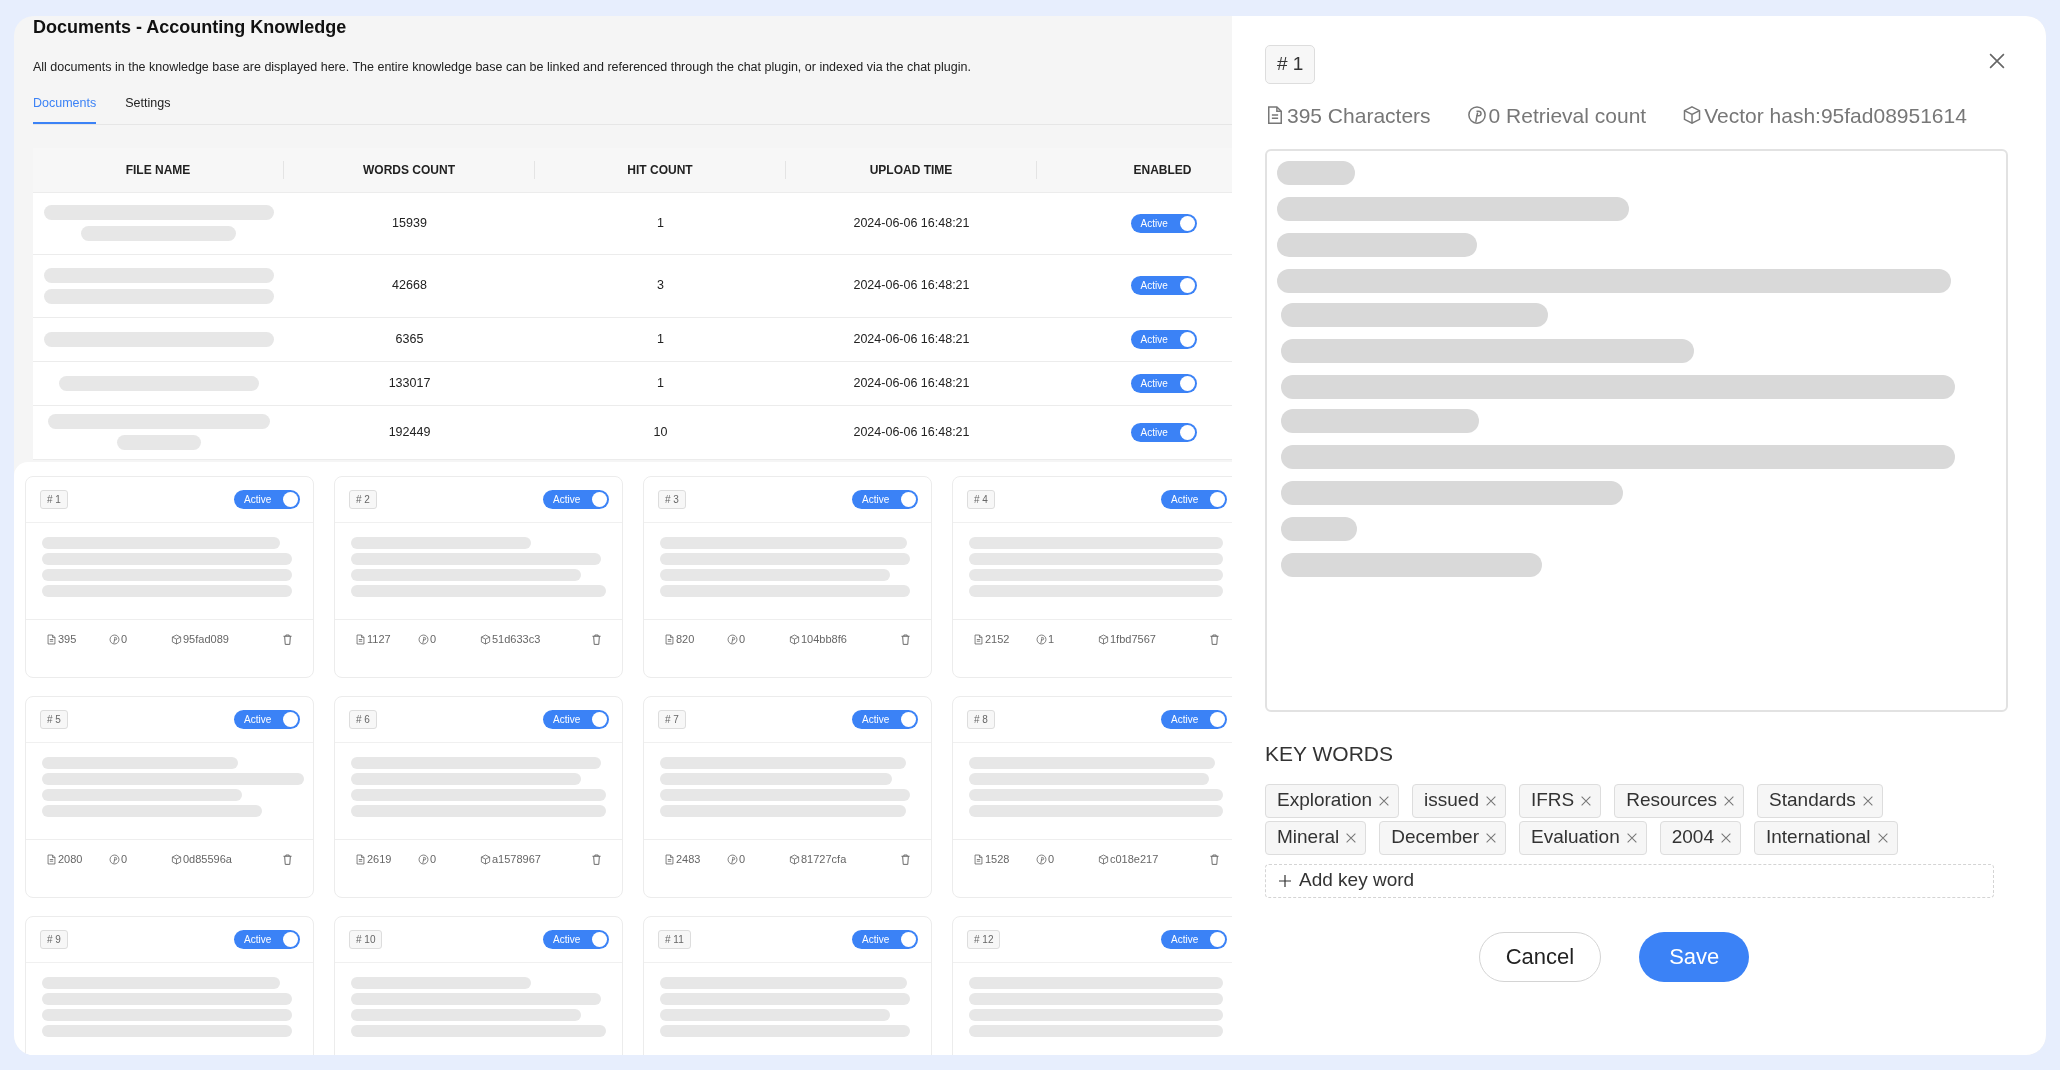 The image size is (2060, 1070). What do you see at coordinates (685, 639) in the screenshot?
I see `stat-value: 820` at bounding box center [685, 639].